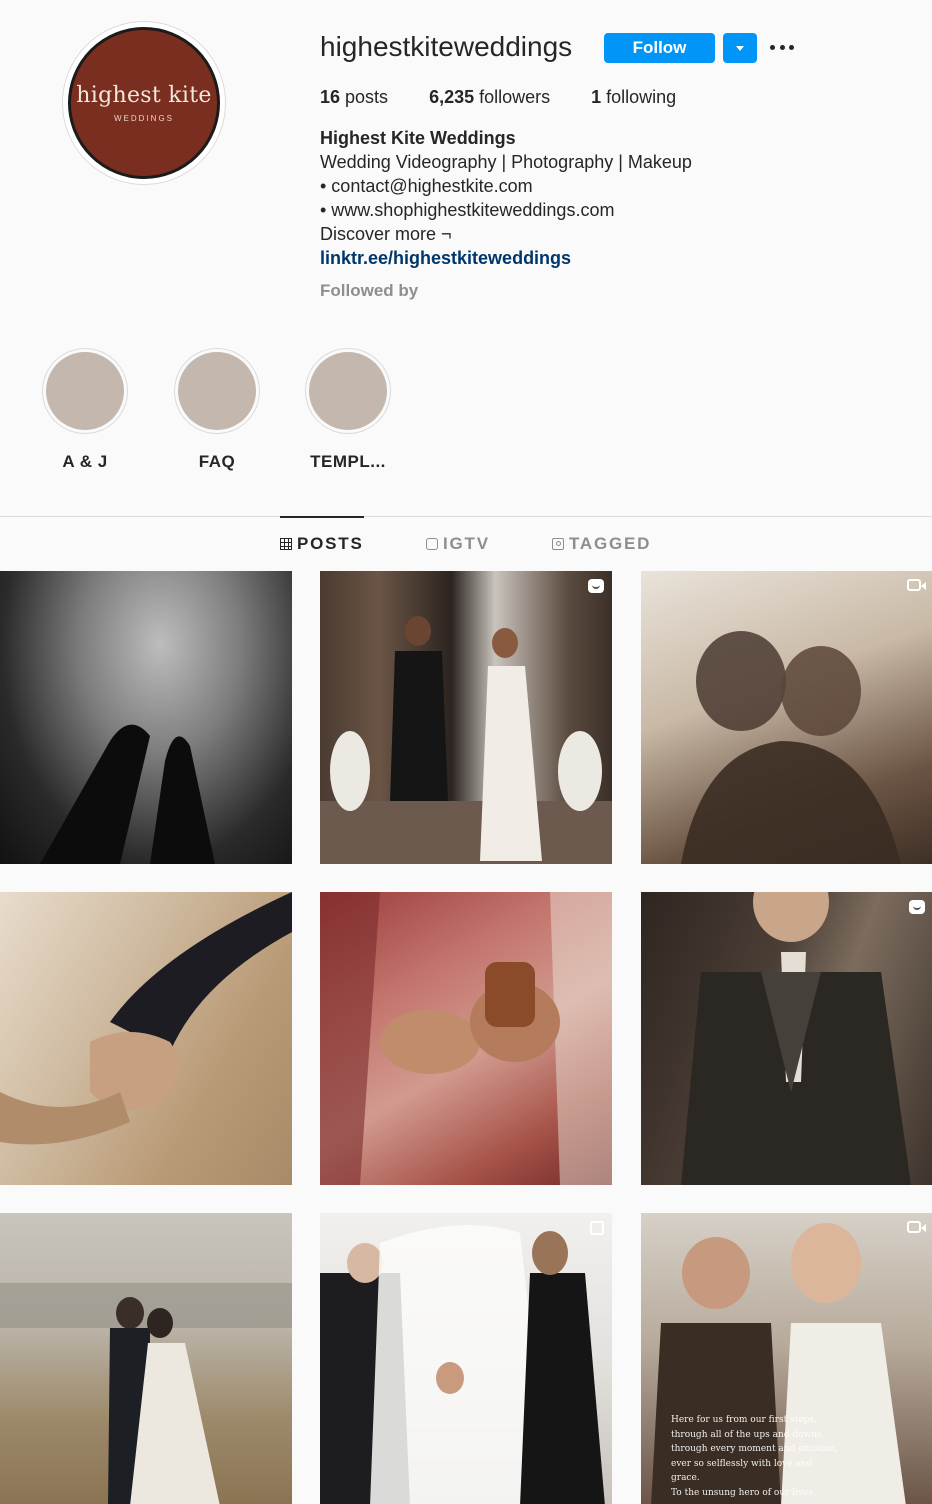 The height and width of the screenshot is (1504, 932). What do you see at coordinates (446, 46) in the screenshot?
I see `username: highestkiteweddings` at bounding box center [446, 46].